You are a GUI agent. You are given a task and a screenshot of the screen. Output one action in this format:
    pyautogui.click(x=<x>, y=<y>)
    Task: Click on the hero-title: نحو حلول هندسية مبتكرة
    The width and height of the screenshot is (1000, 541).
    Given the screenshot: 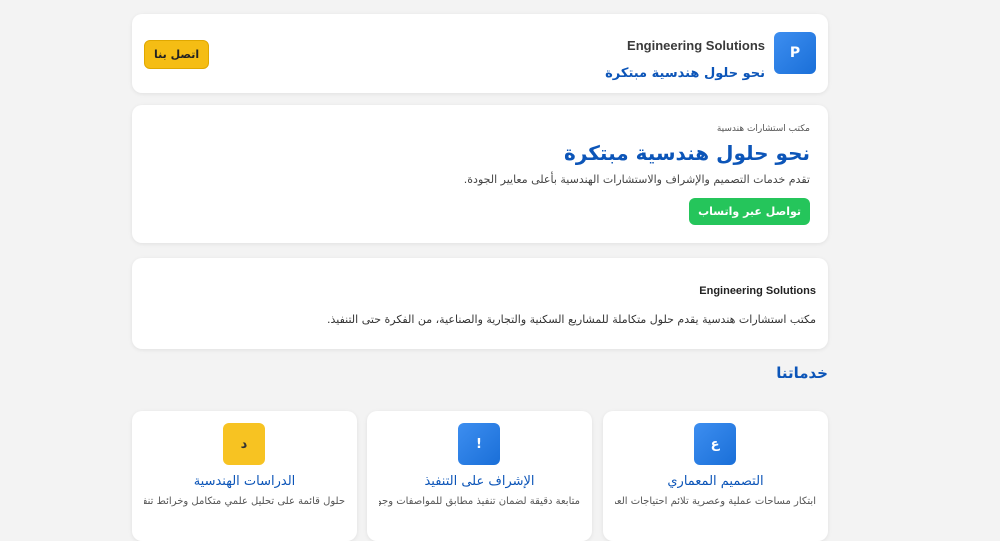 What is the action you would take?
    pyautogui.click(x=687, y=153)
    